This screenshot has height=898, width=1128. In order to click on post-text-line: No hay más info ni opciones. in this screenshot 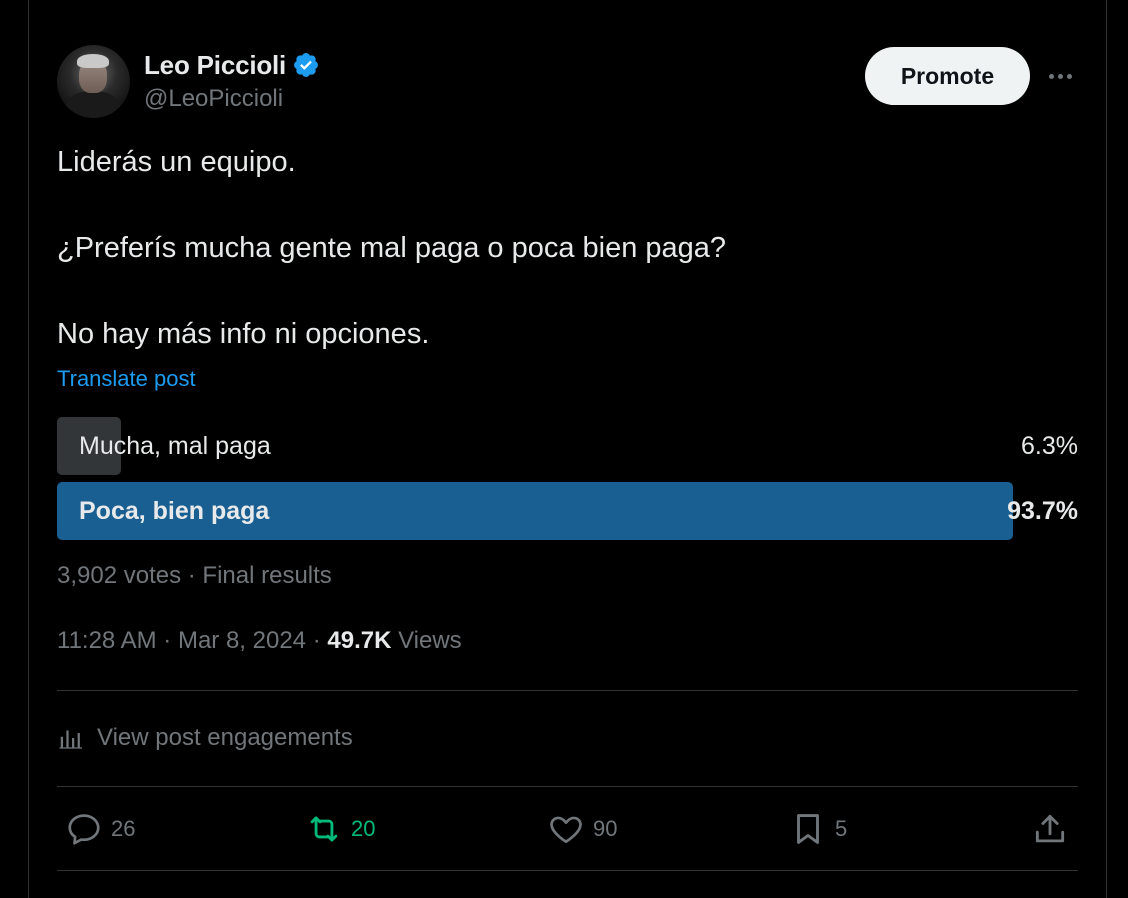, I will do `click(243, 334)`.